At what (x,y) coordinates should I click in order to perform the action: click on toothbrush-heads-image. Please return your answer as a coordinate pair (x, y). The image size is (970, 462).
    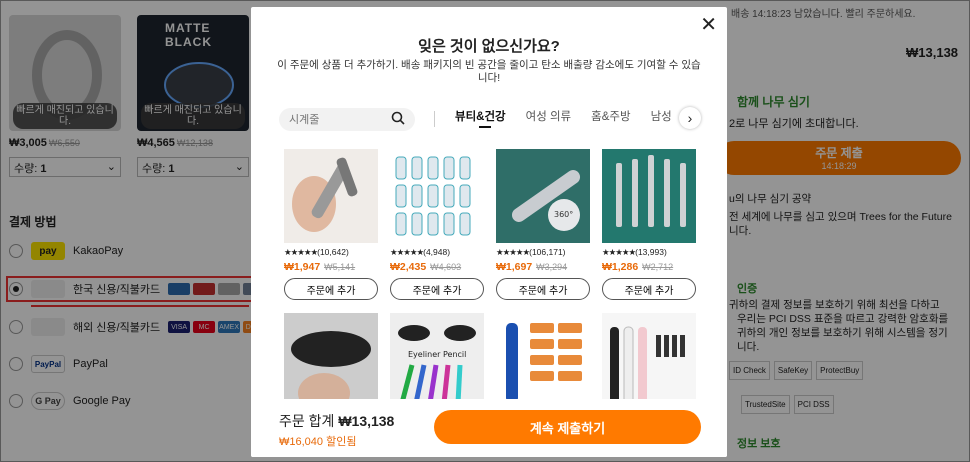
    Looking at the image, I should click on (437, 196).